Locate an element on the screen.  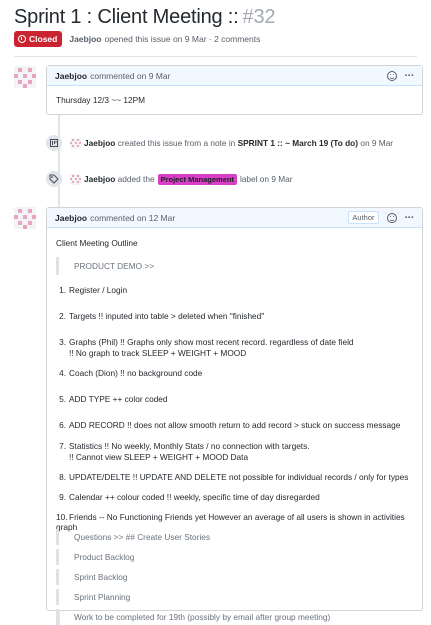
list-item: 4. Coach (Dion) !! no background code is located at coordinates (131, 373).